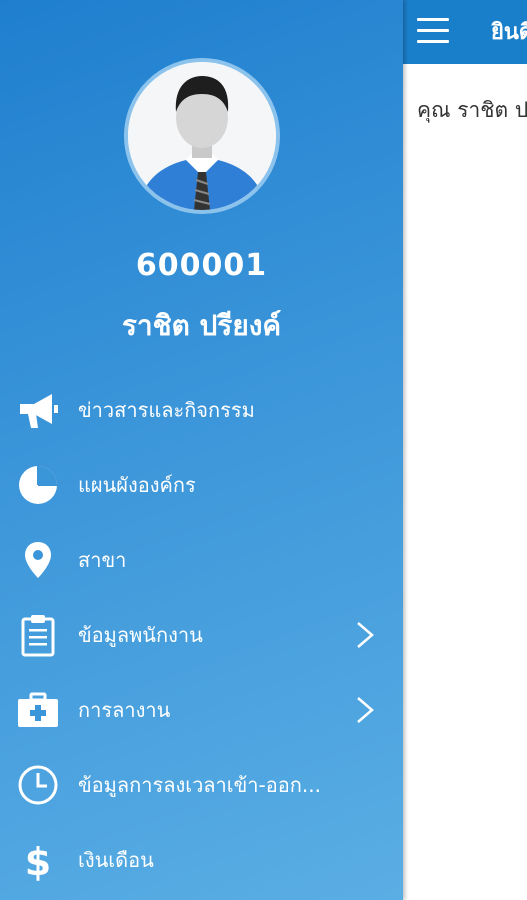  I want to click on menu-label: การลางาน, so click(124, 710).